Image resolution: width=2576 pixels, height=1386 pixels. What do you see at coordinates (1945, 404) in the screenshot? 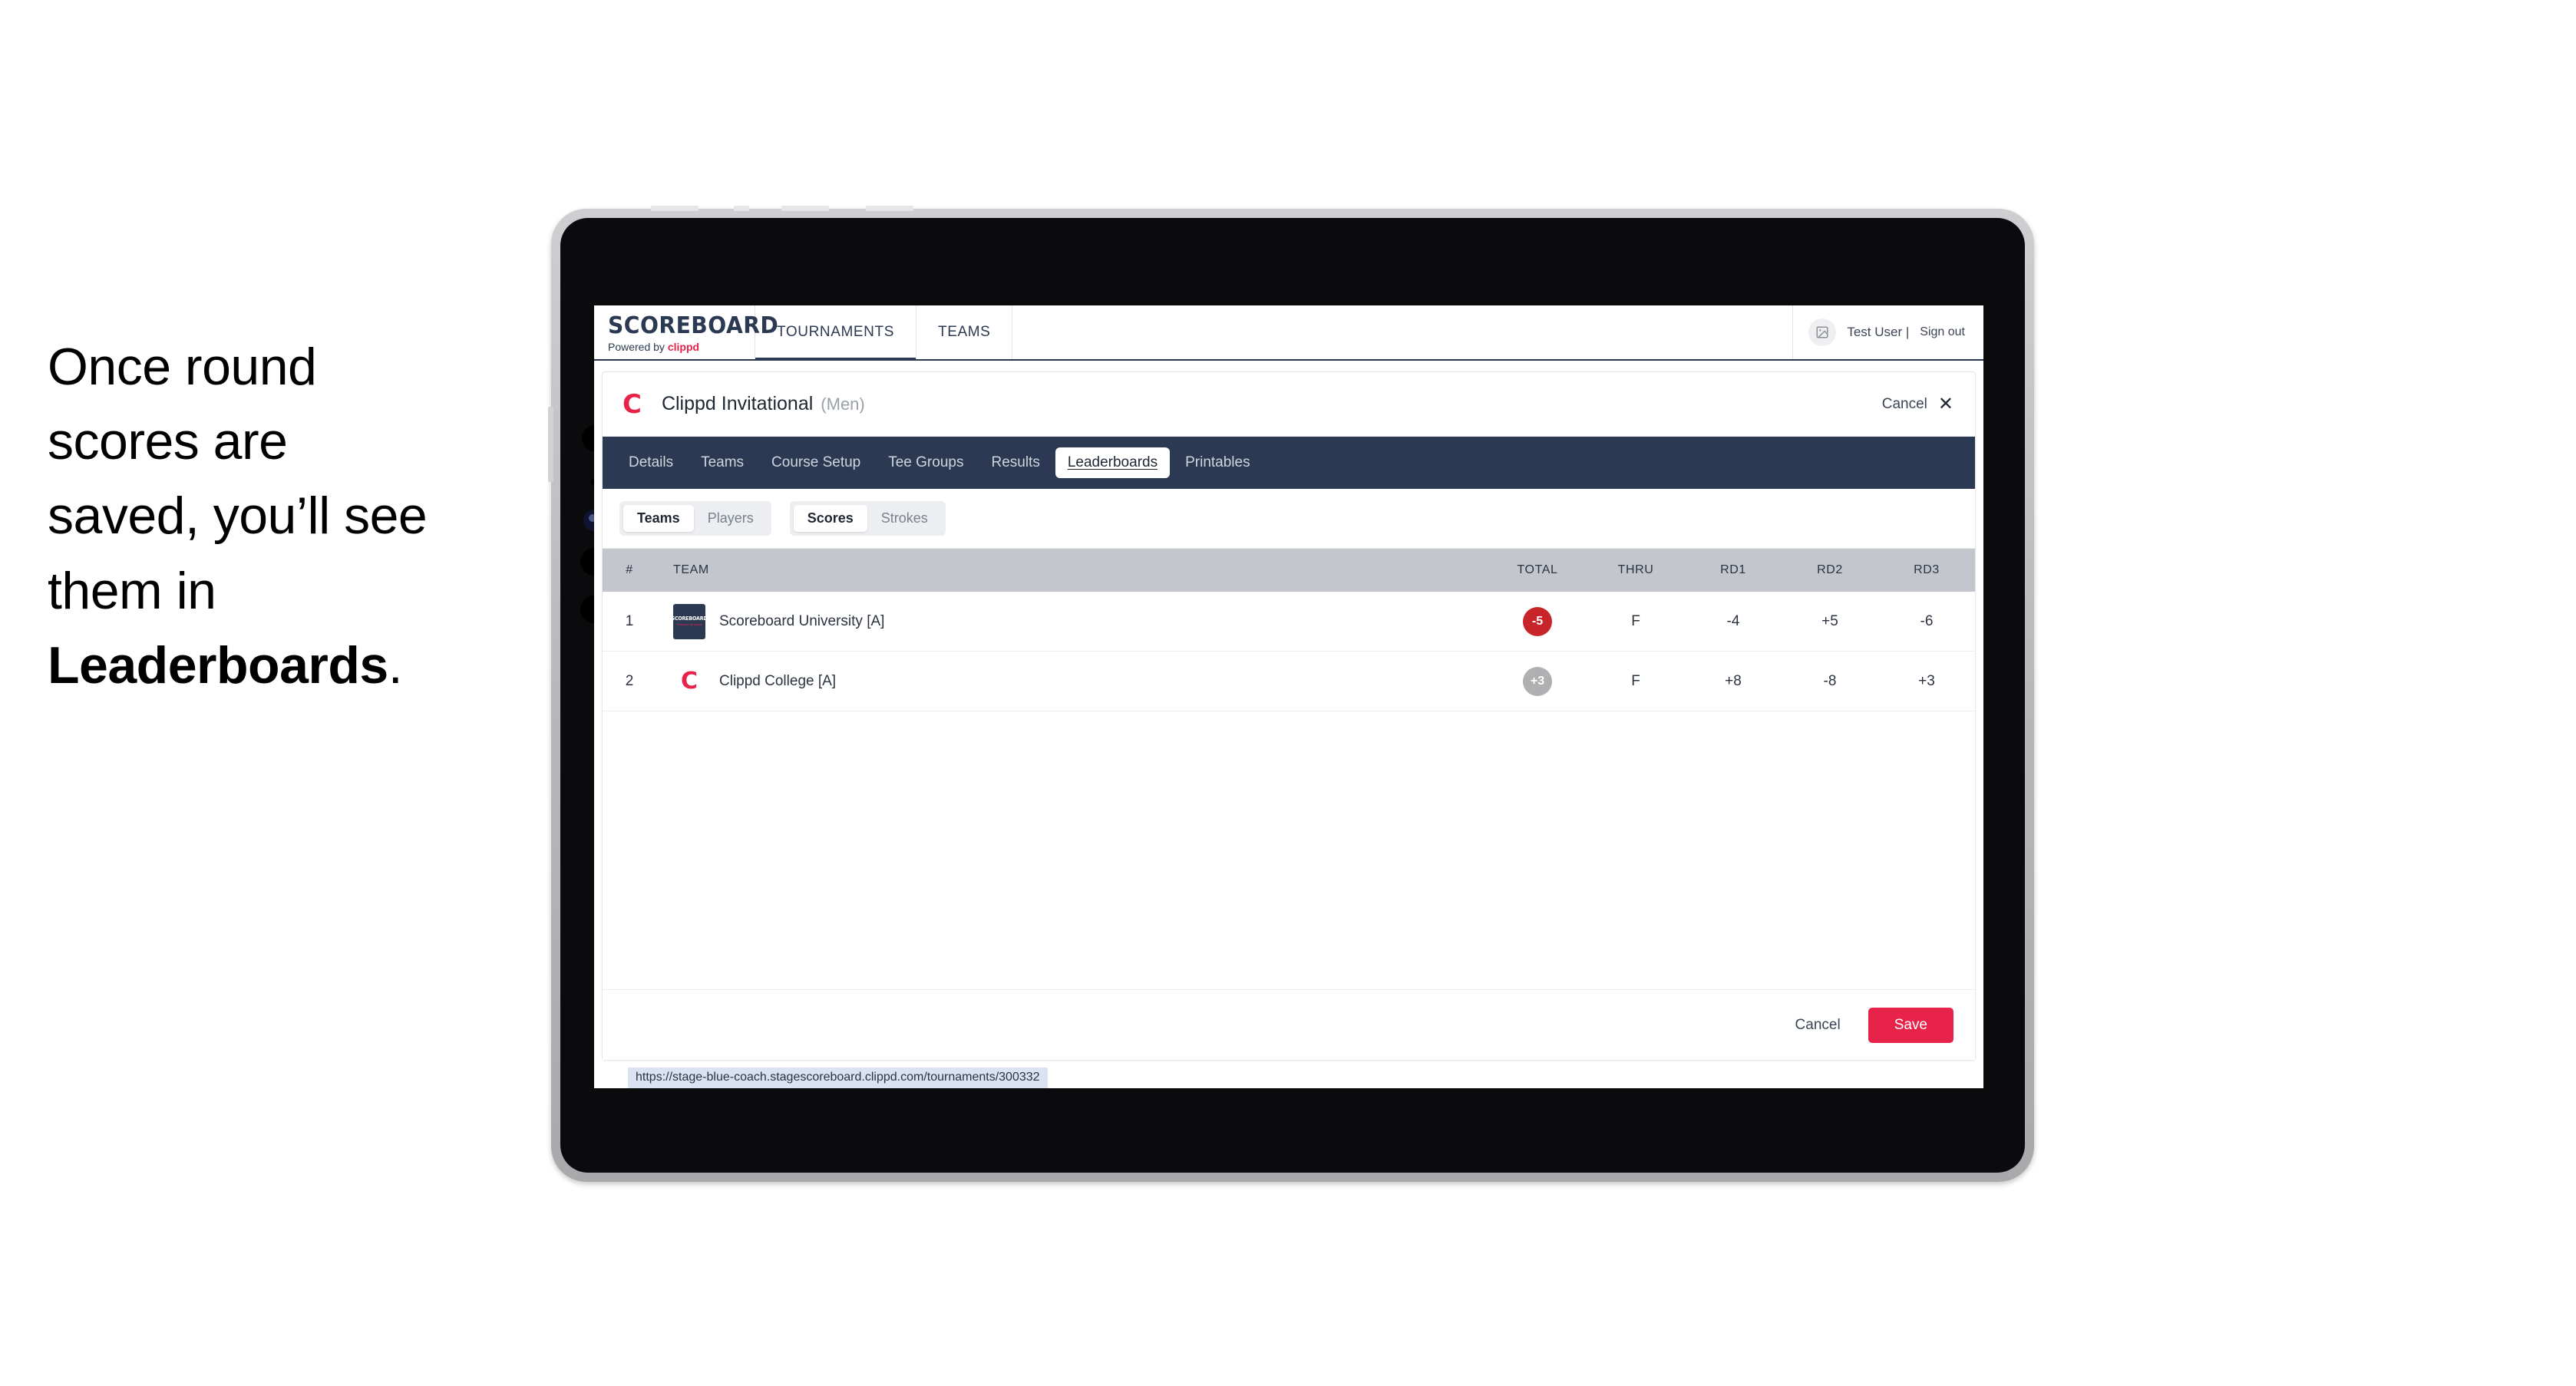
I see `close-icon: ✕` at bounding box center [1945, 404].